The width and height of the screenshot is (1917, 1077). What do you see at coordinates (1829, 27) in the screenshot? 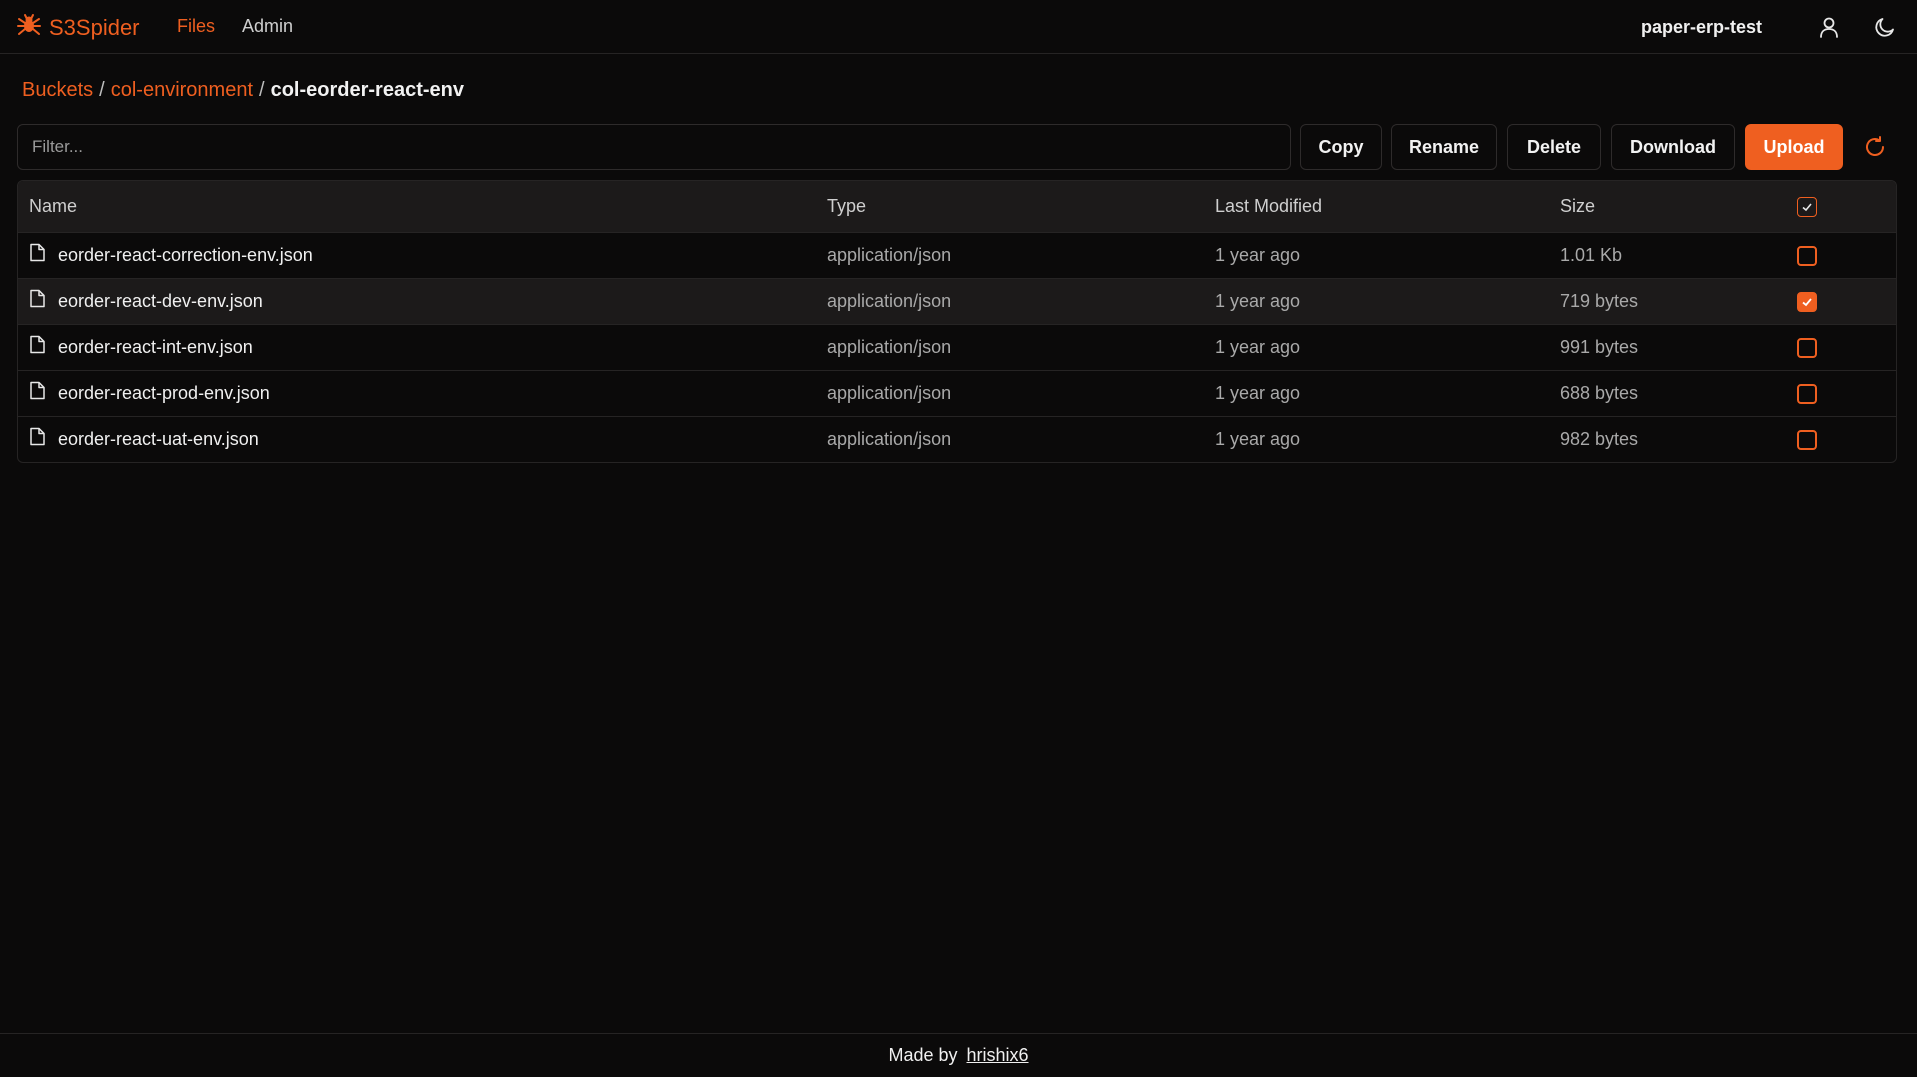
I see `user-icon` at bounding box center [1829, 27].